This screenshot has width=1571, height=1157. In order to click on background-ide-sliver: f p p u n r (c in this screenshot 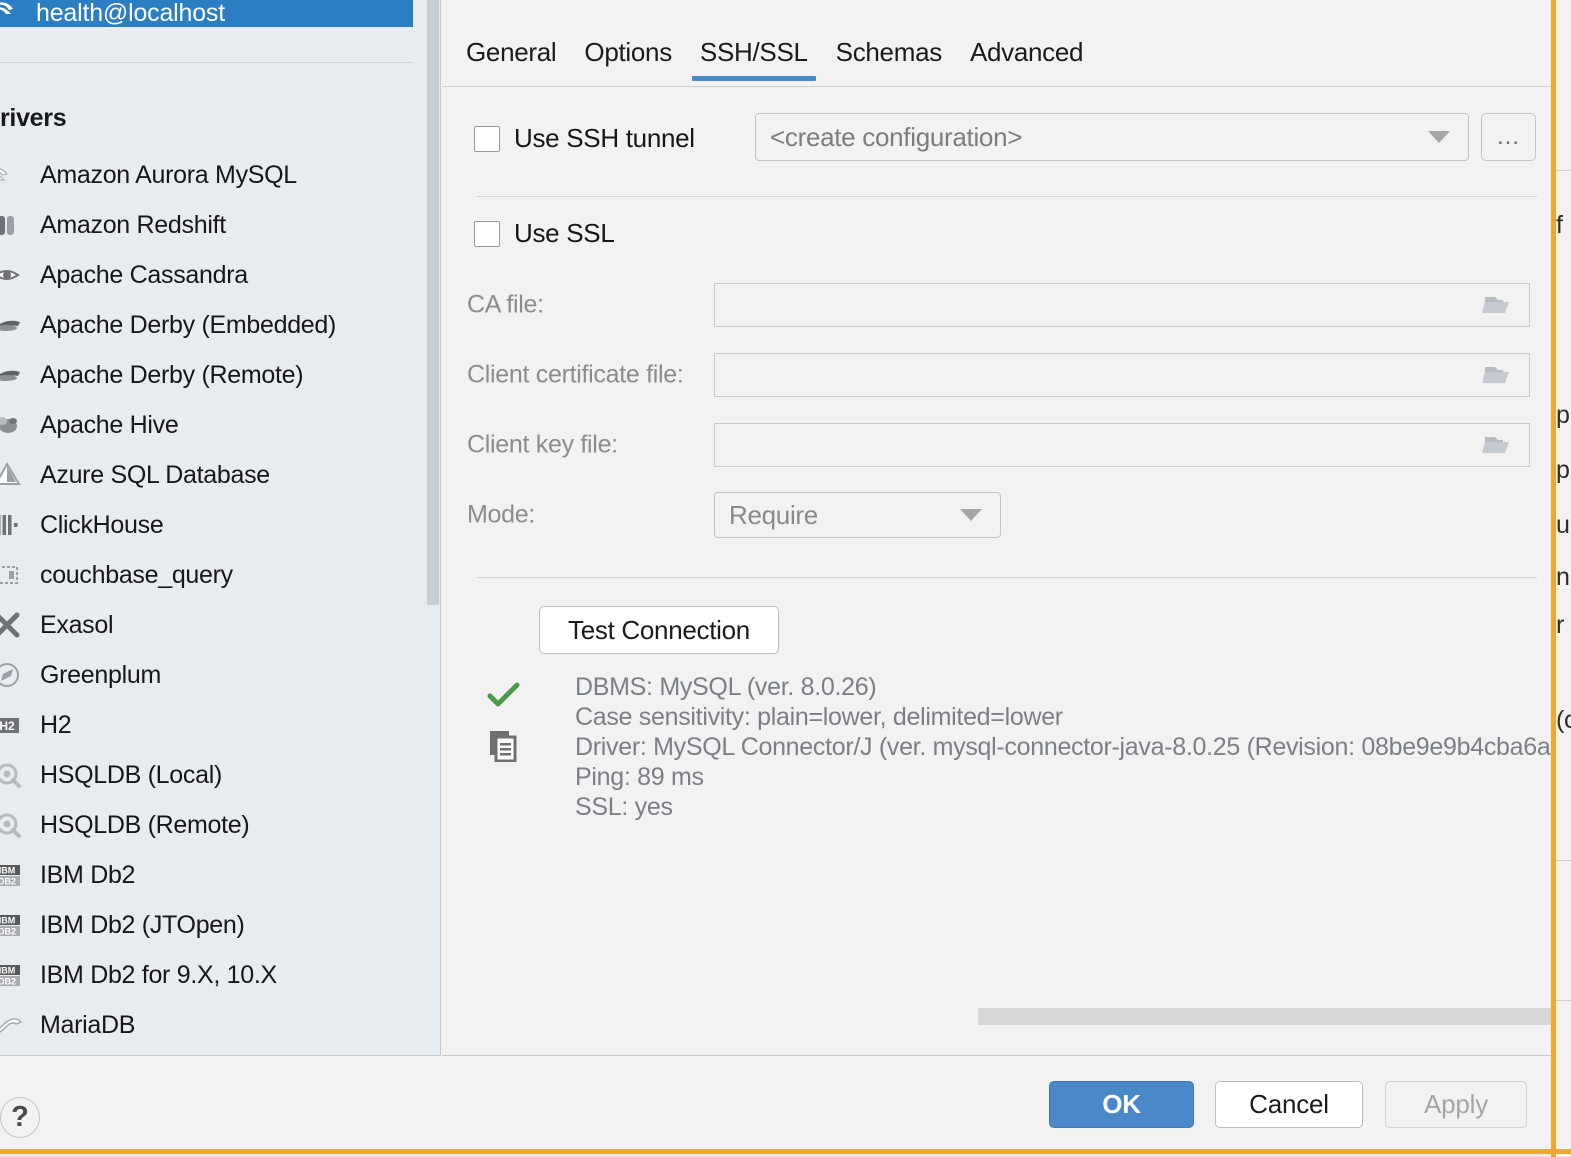, I will do `click(1563, 578)`.